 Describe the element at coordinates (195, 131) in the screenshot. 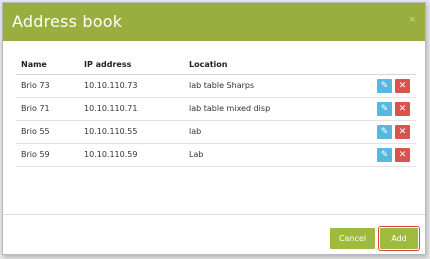

I see `row-location: lab` at that location.